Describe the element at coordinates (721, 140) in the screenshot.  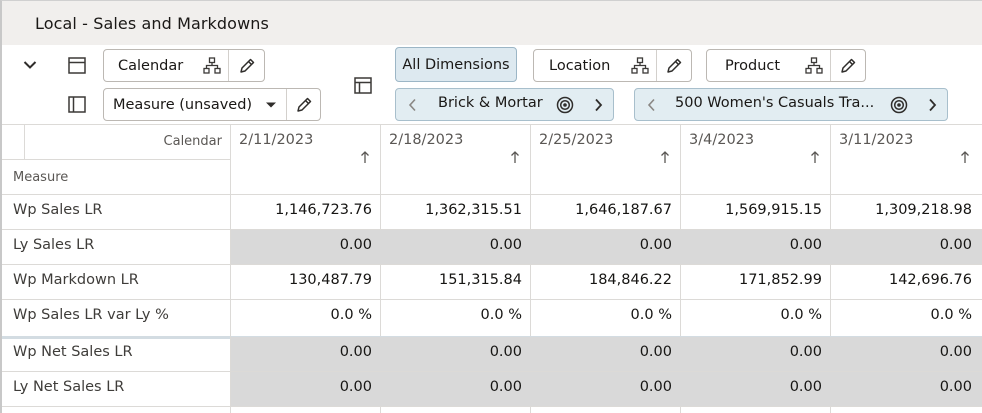
I see `column-header-date: 3/4/2023` at that location.